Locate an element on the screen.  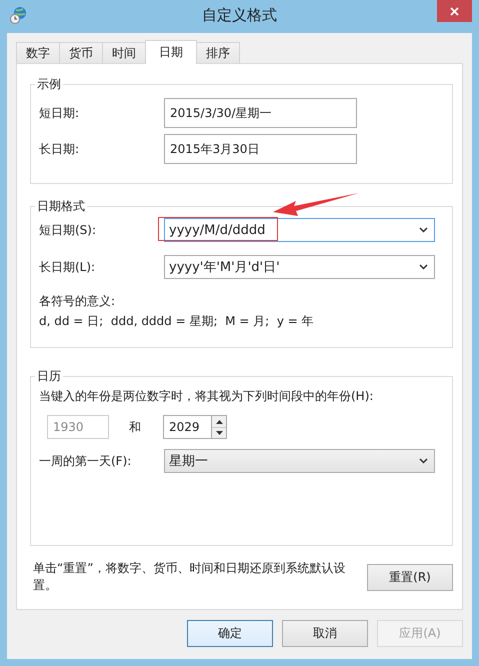
up-triangle-icon is located at coordinates (219, 422).